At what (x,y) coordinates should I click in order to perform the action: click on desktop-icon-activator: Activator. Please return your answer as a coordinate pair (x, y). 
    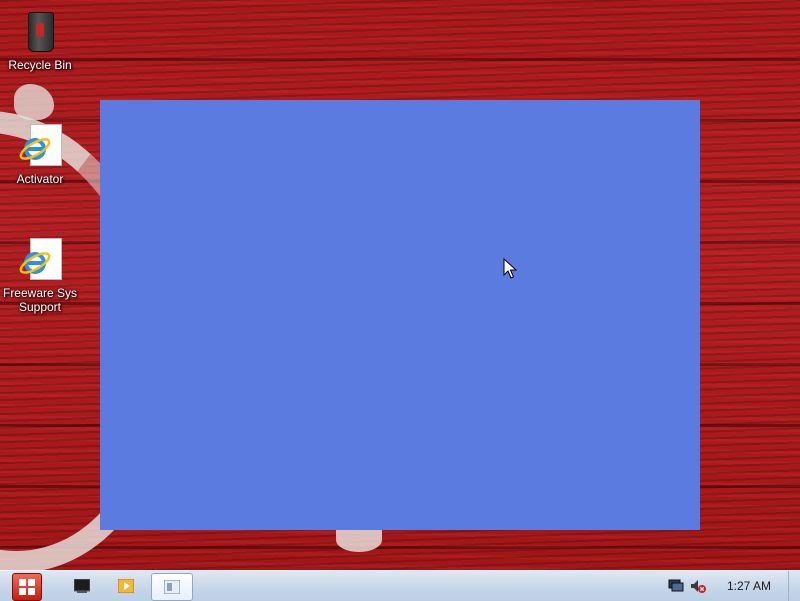
    Looking at the image, I should click on (40, 154).